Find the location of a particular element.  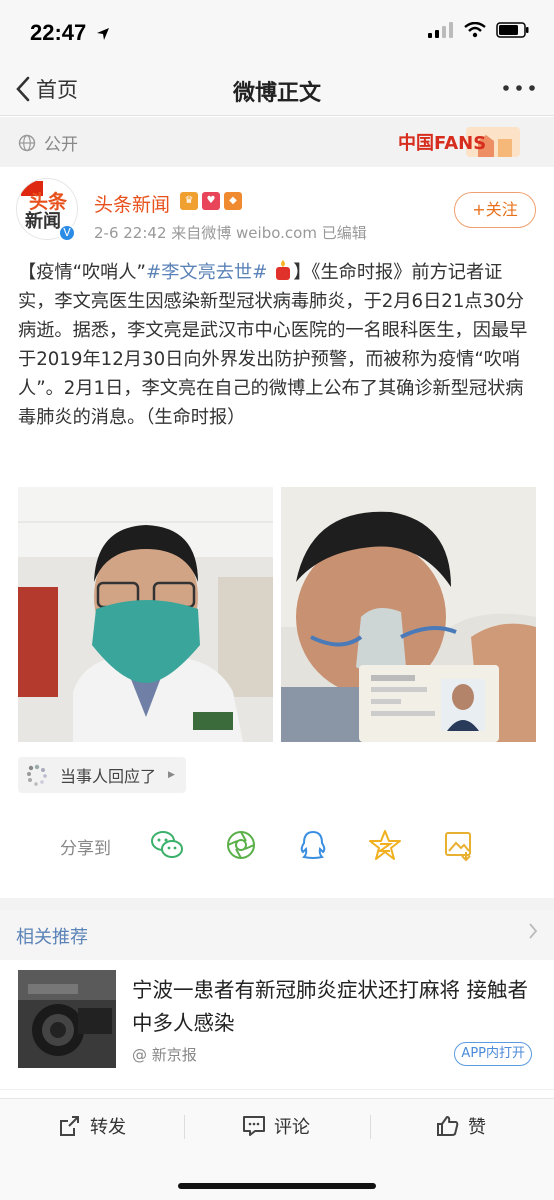

wechat-icon is located at coordinates (167, 845).